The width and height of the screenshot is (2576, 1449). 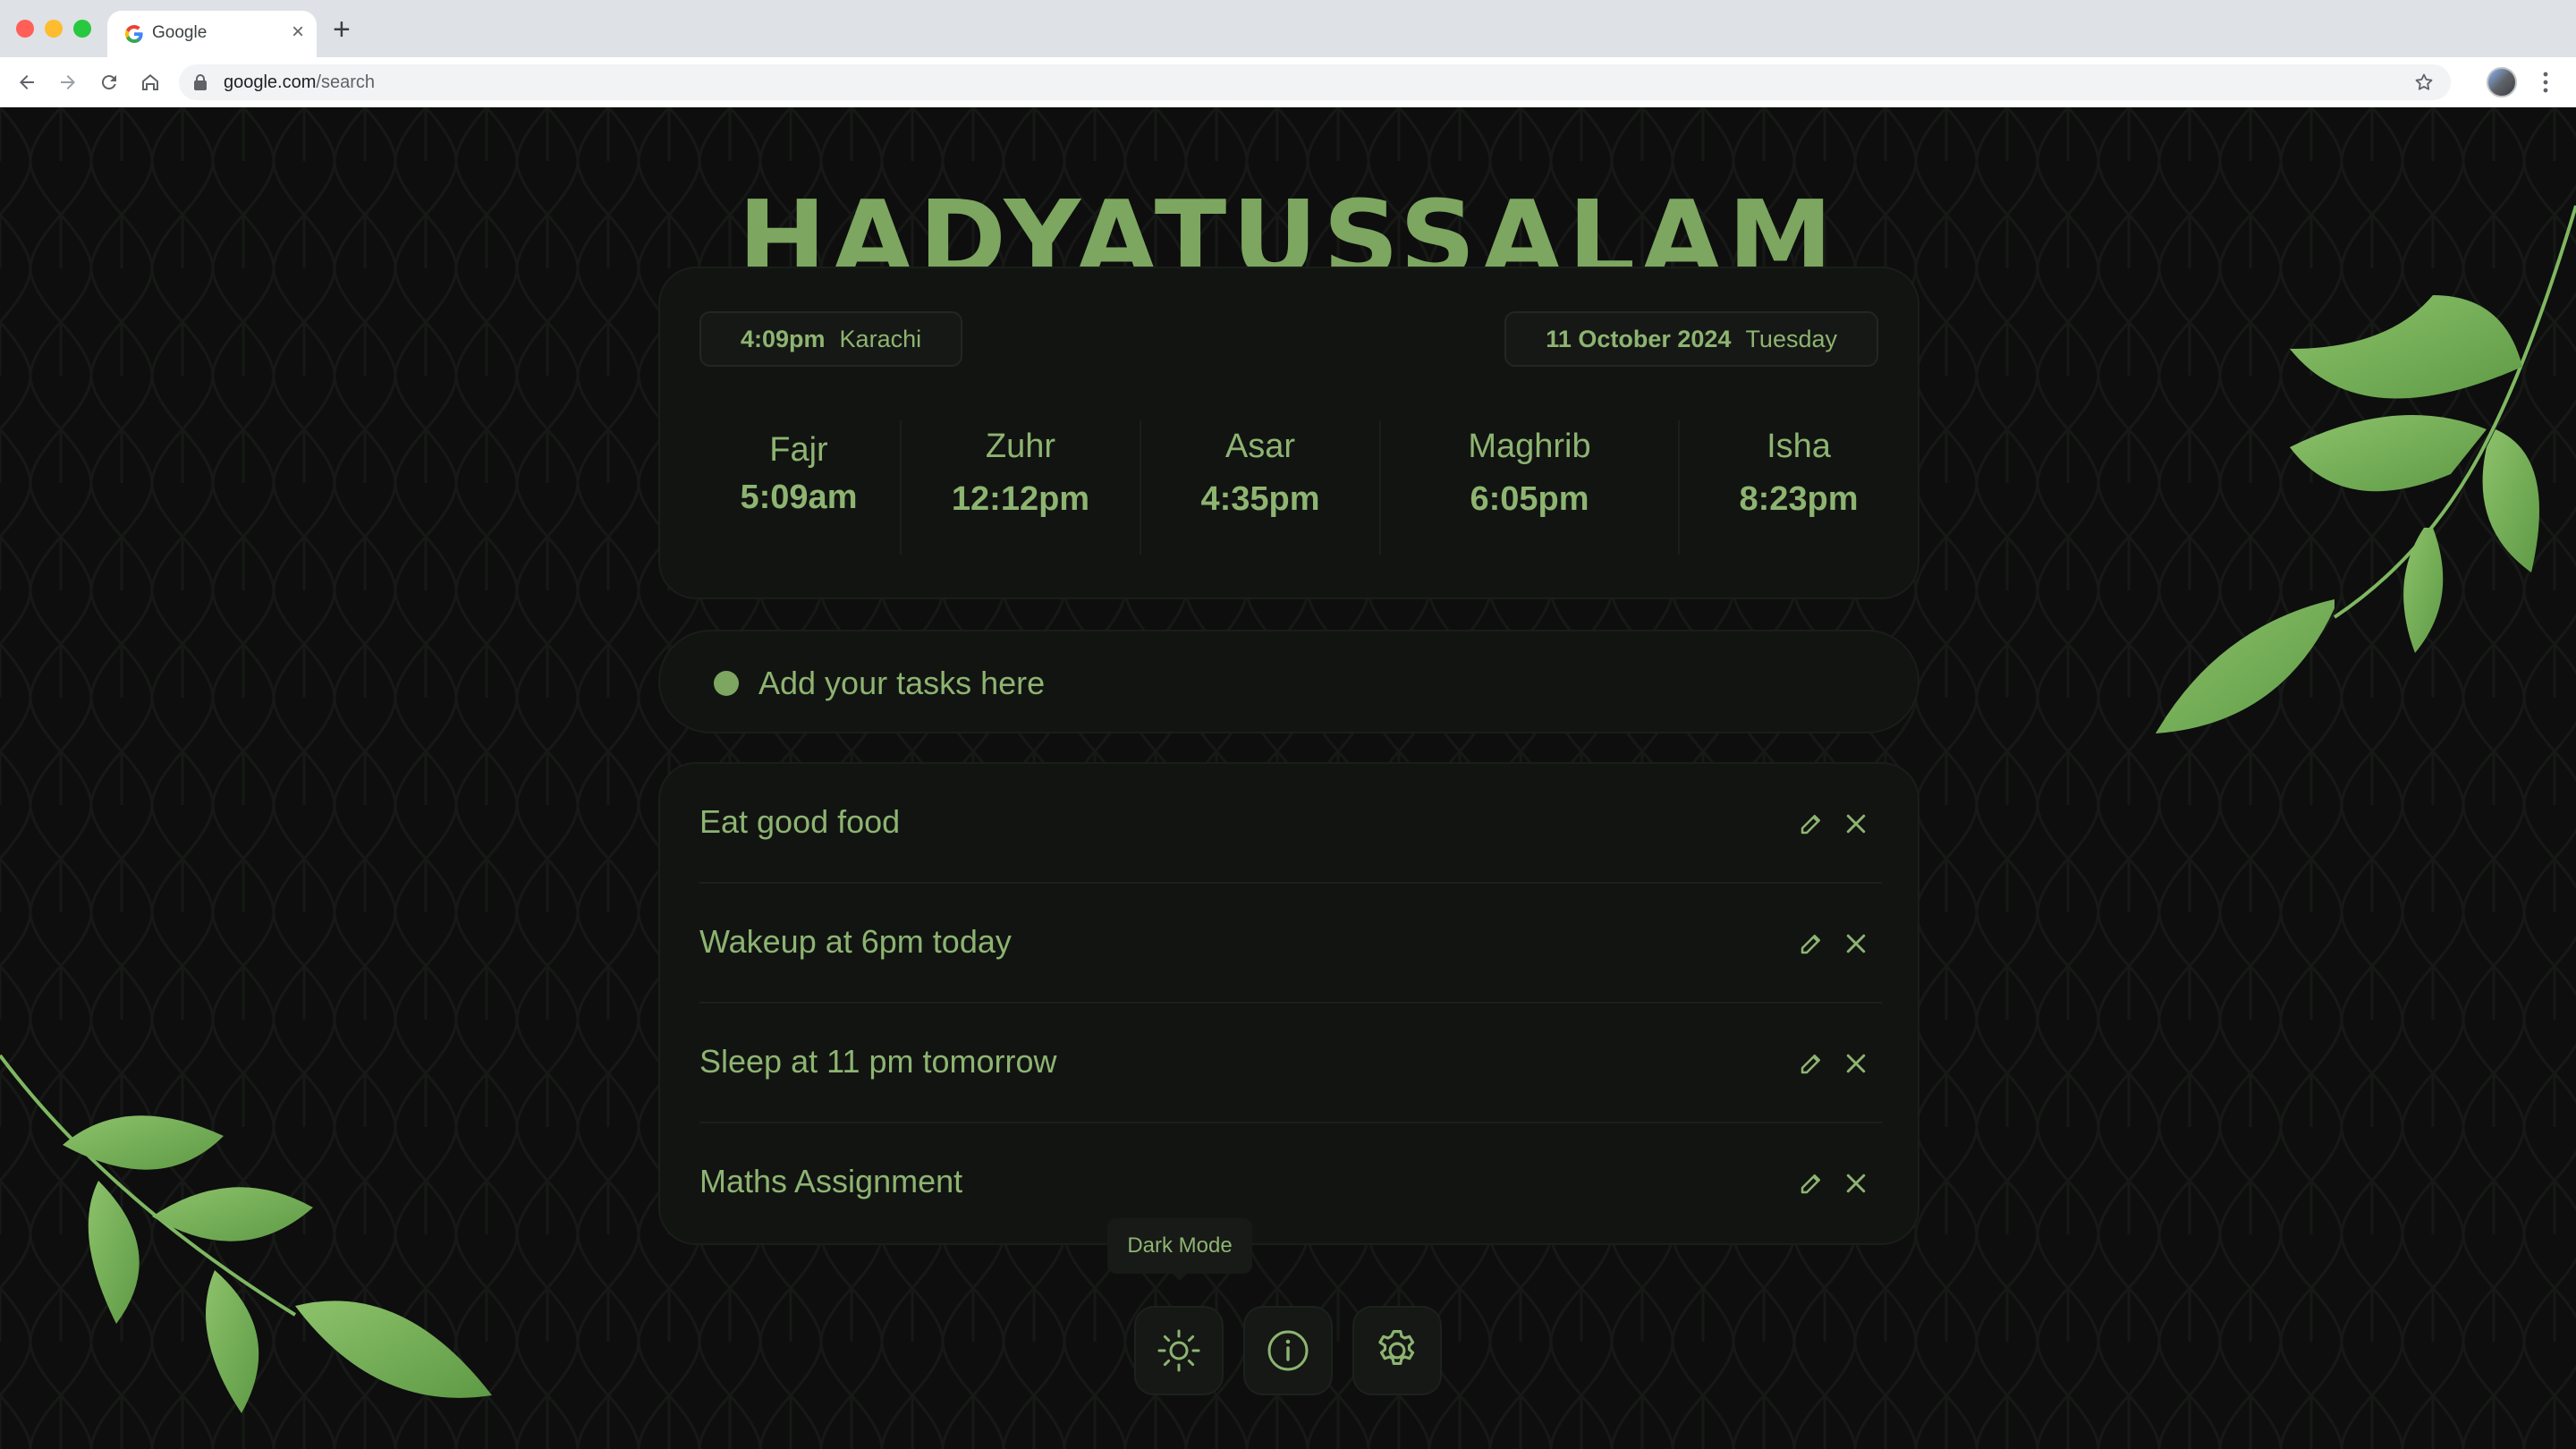 I want to click on prayer-name: Maghrib, so click(x=1529, y=446).